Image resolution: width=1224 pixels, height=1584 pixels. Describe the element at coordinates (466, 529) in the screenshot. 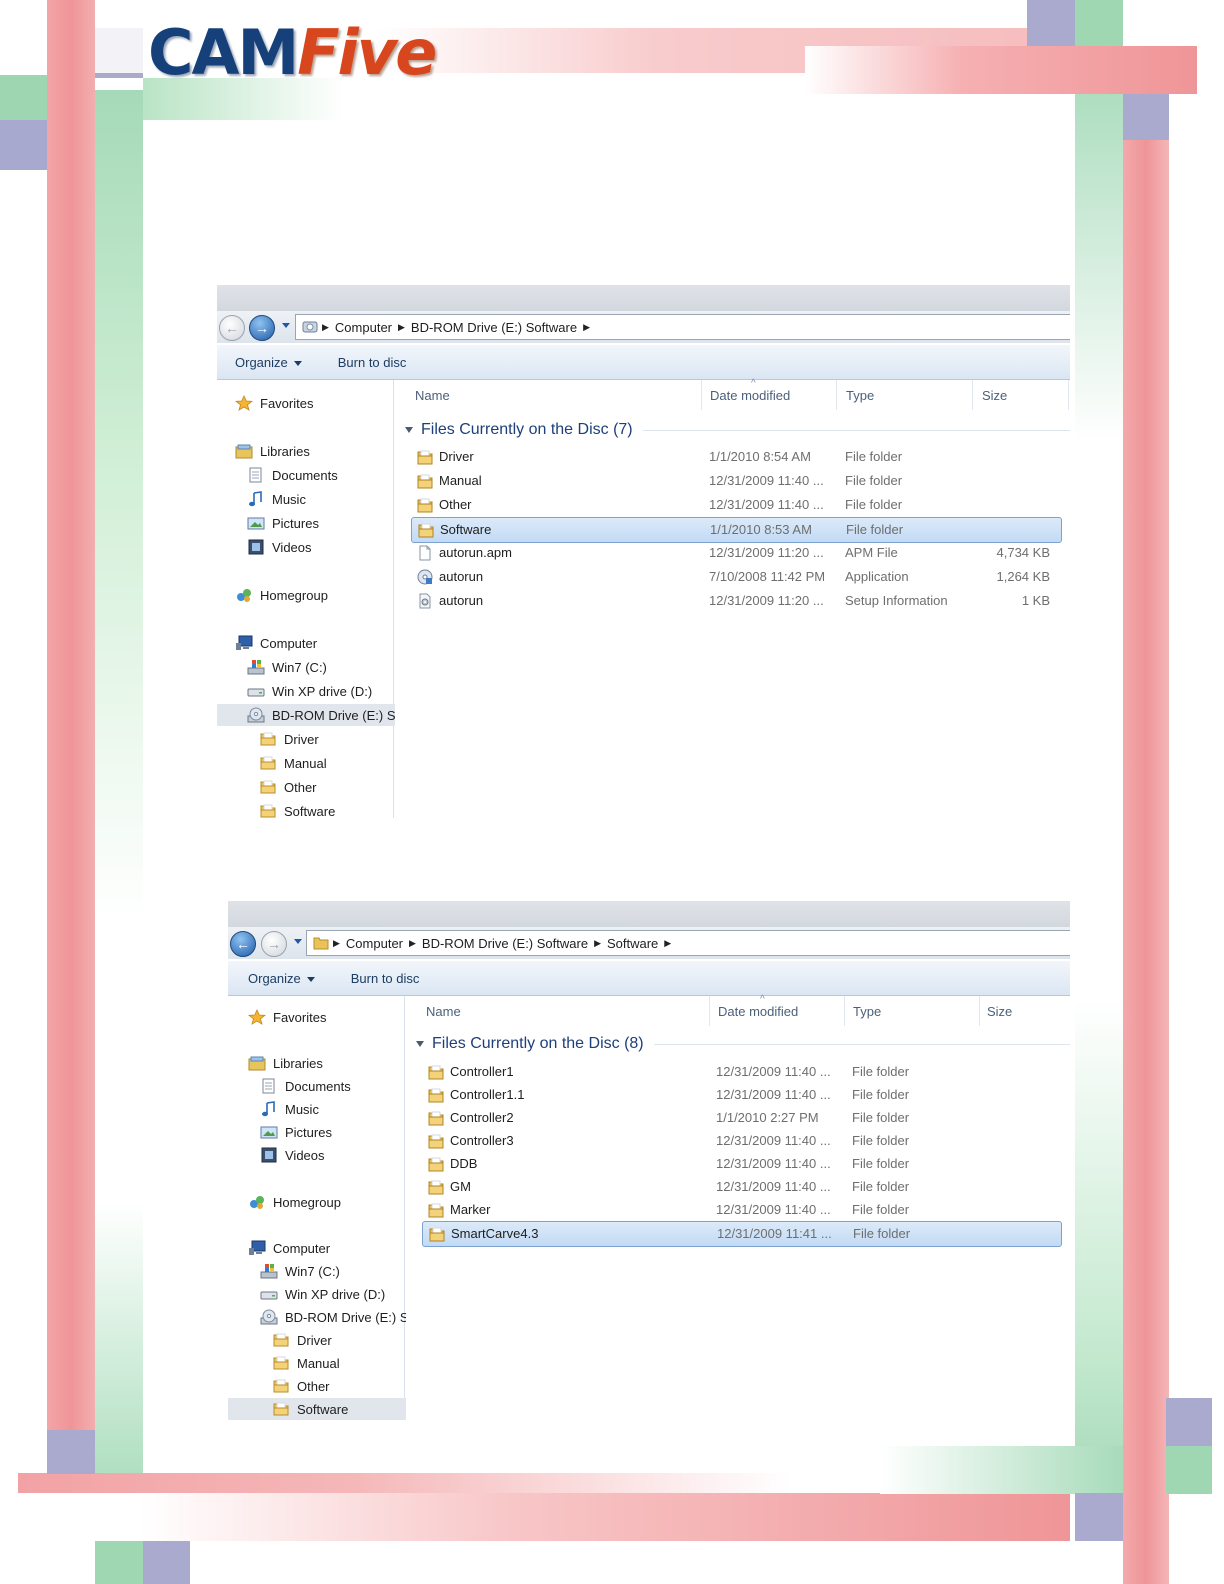

I see `file-name: Software` at that location.